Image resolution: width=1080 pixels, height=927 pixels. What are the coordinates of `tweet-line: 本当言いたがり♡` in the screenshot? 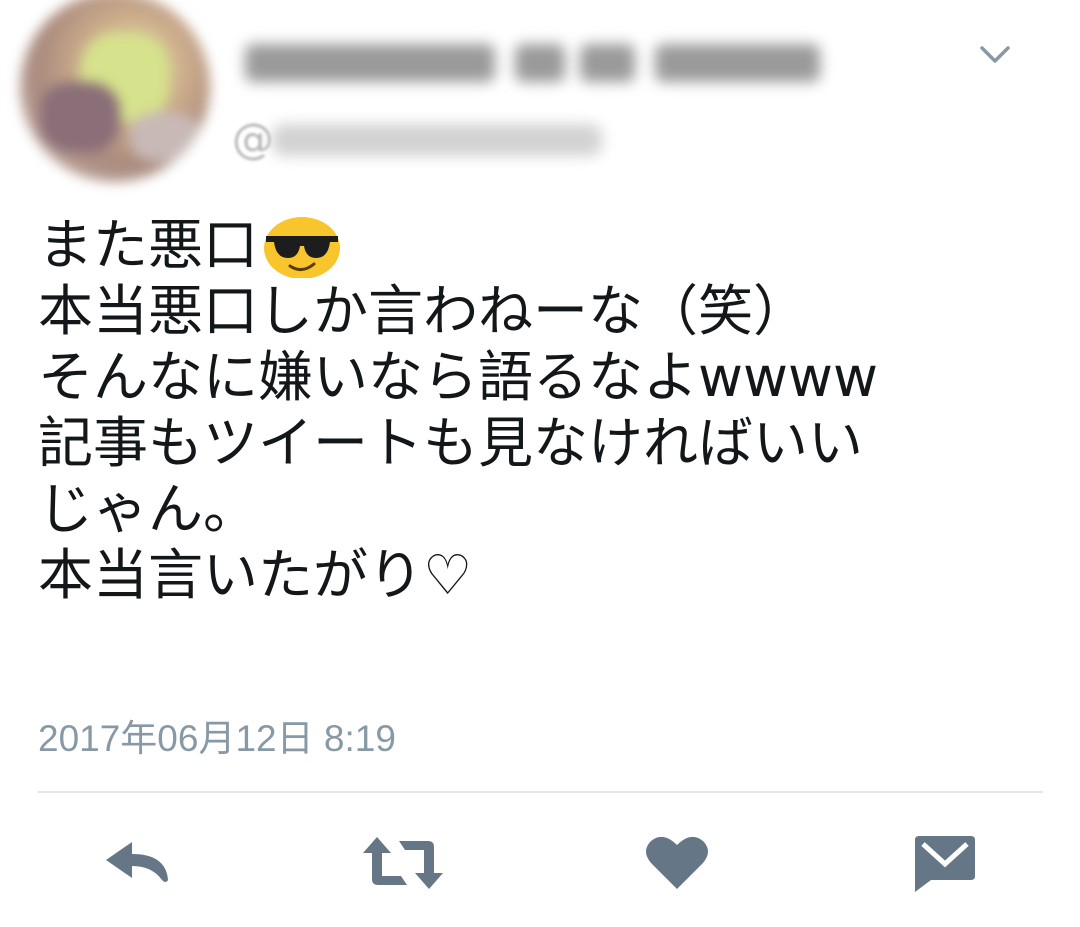 It's located at (255, 575).